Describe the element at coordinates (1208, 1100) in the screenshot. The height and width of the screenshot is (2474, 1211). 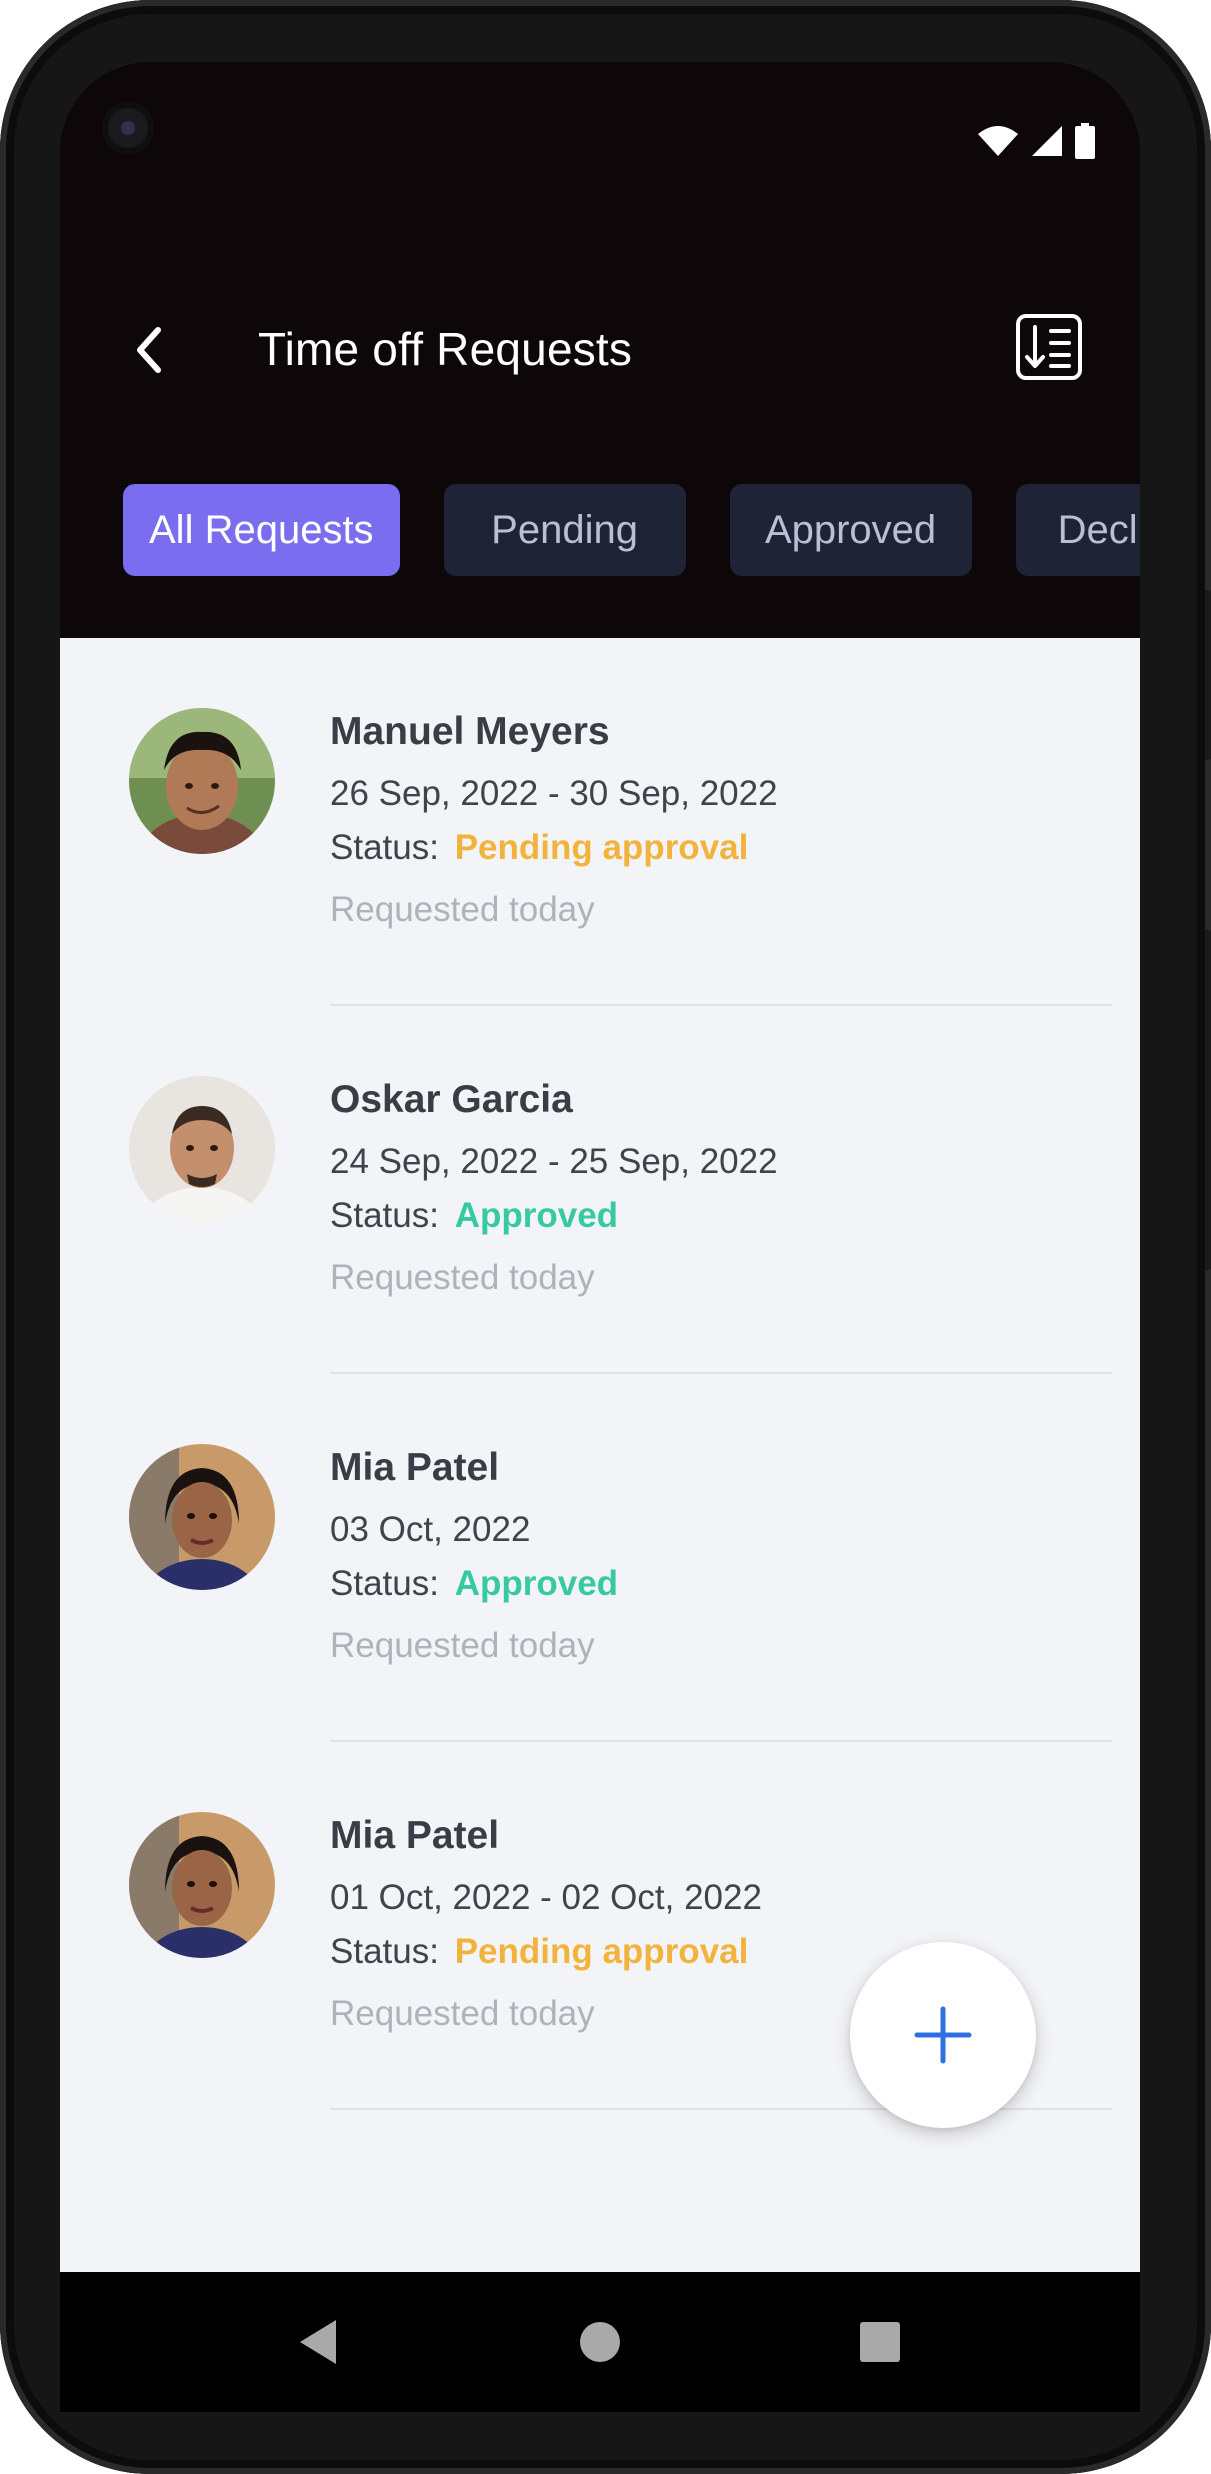
I see `volume-button` at that location.